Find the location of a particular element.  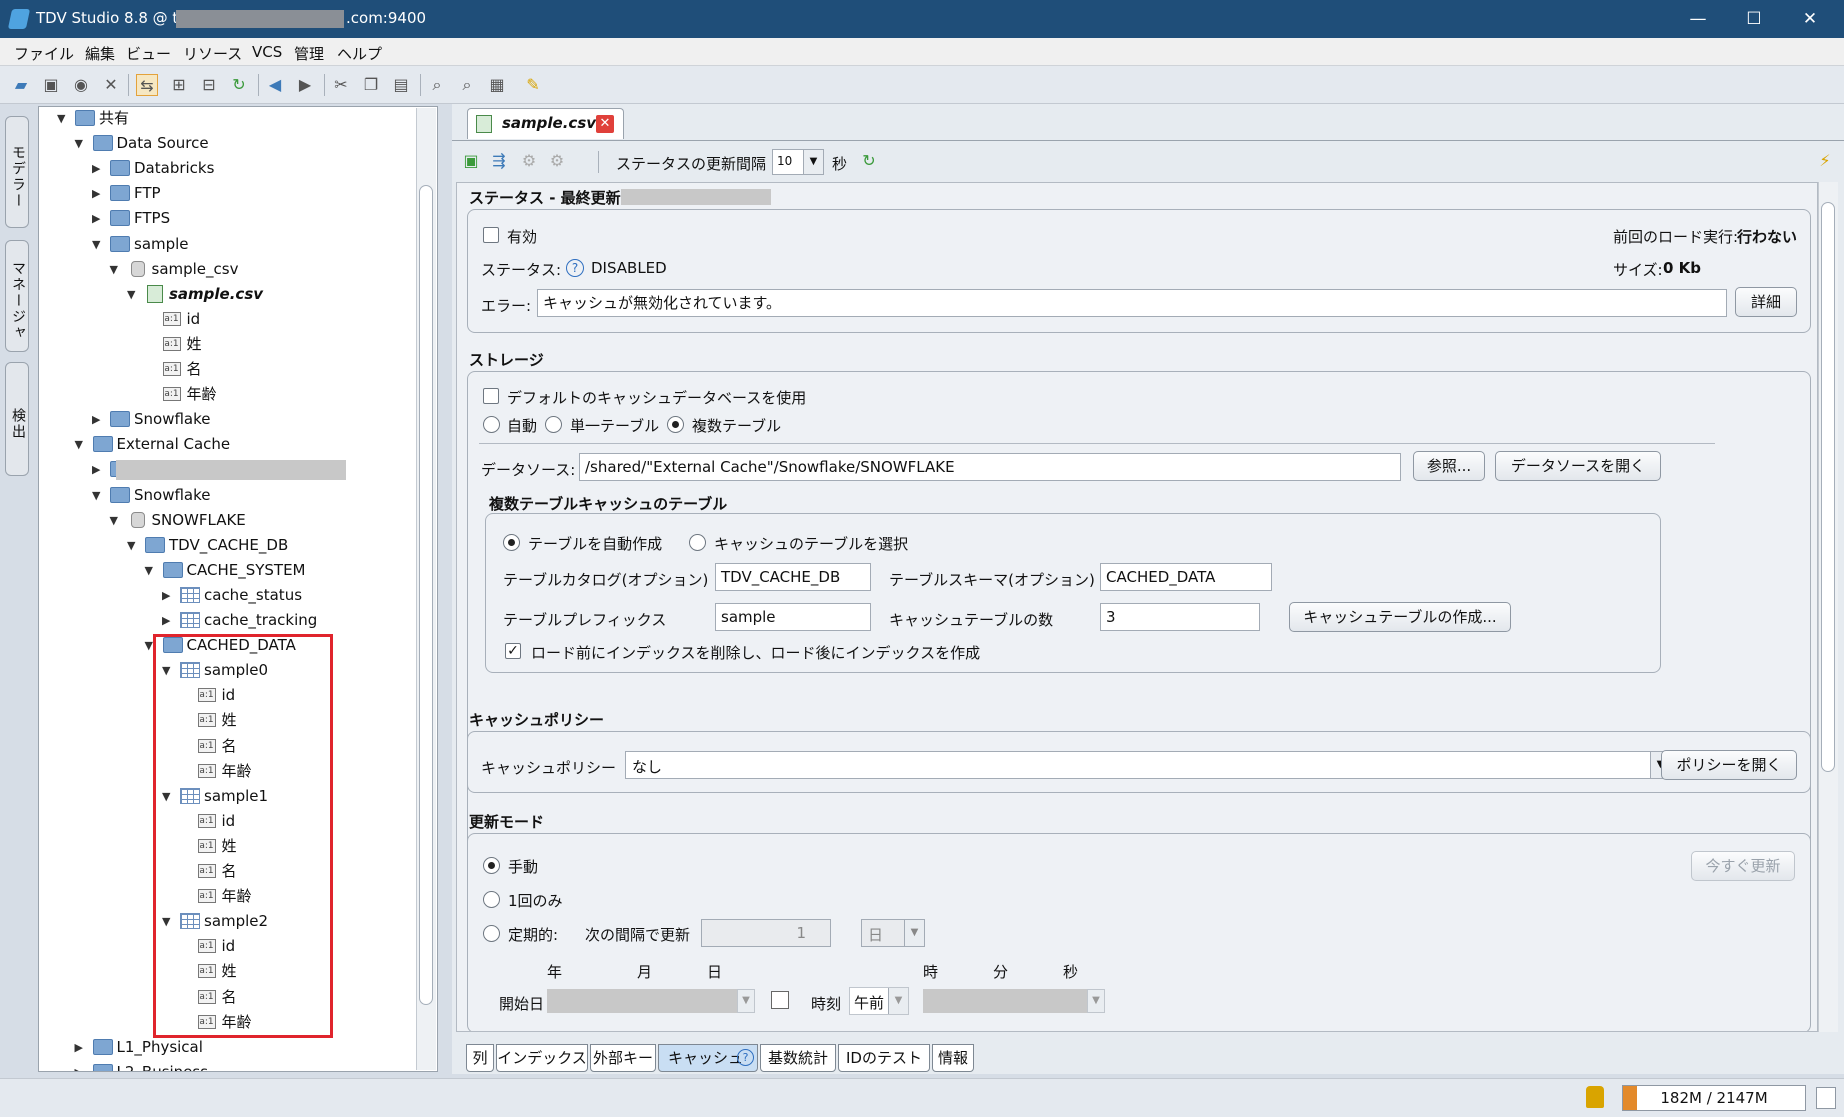

maximize-button: ☐ is located at coordinates (1754, 19).